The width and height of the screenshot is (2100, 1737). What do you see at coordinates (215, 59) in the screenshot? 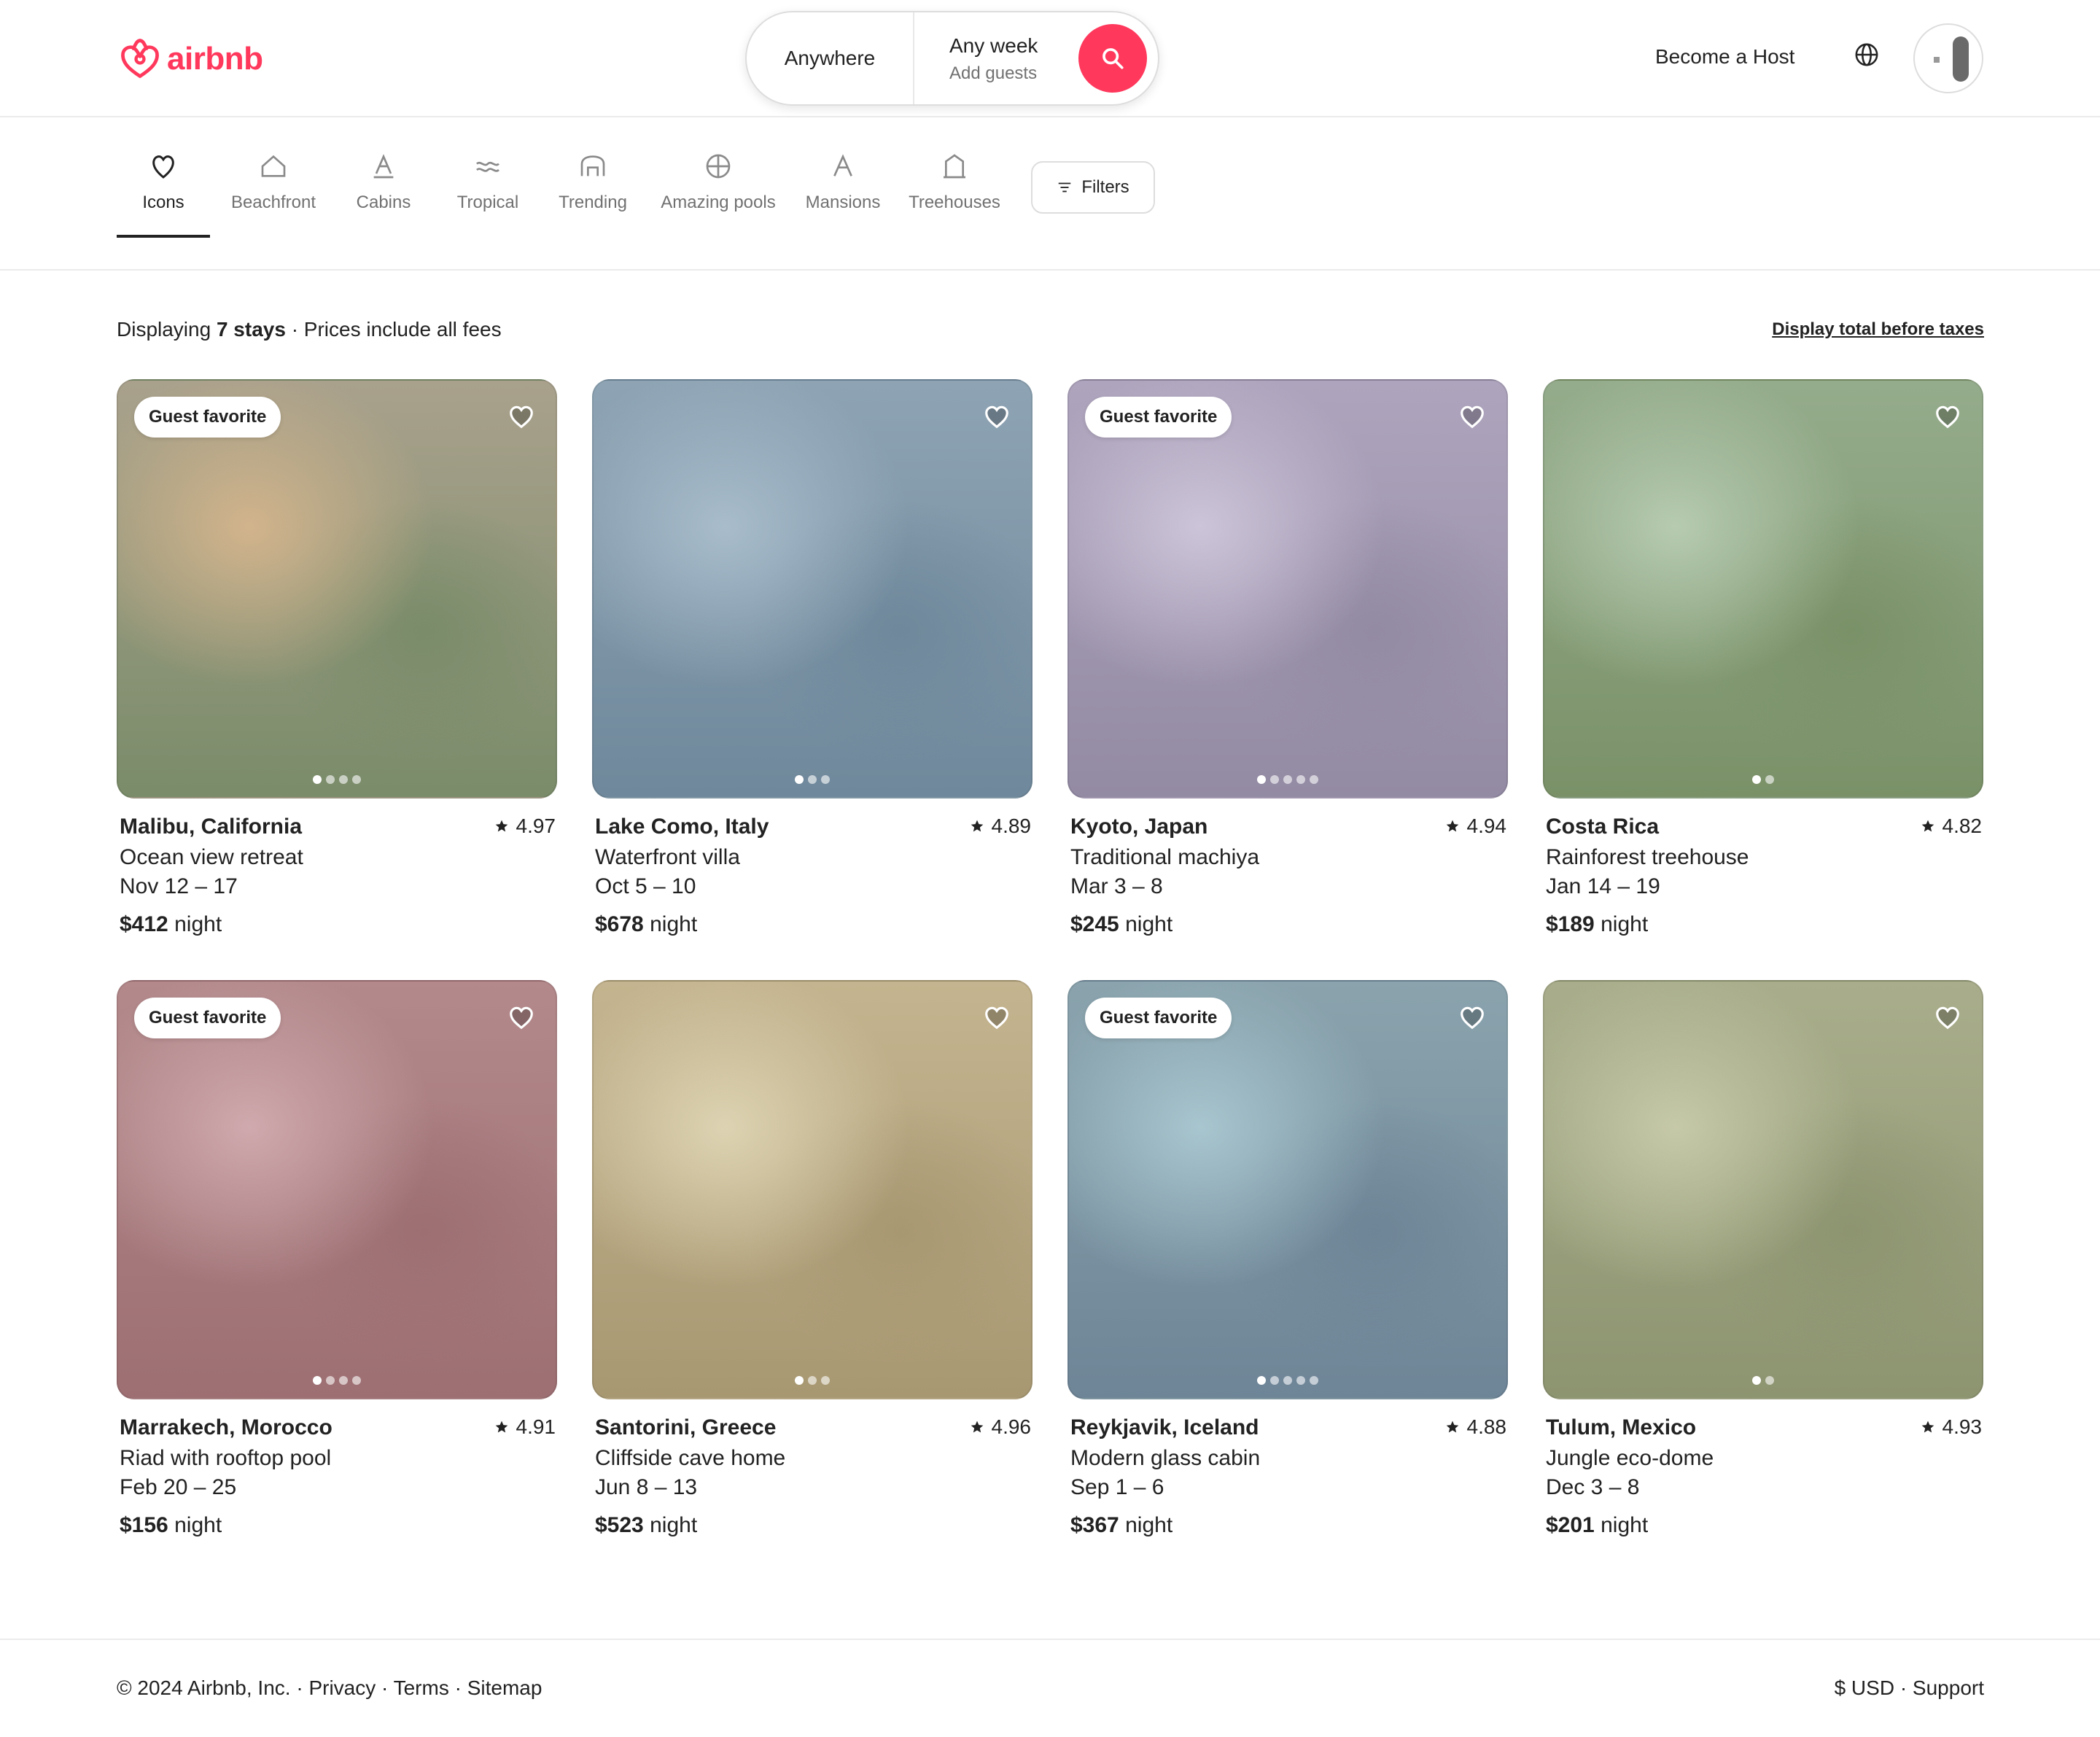
I see `brand-name: airbnb` at bounding box center [215, 59].